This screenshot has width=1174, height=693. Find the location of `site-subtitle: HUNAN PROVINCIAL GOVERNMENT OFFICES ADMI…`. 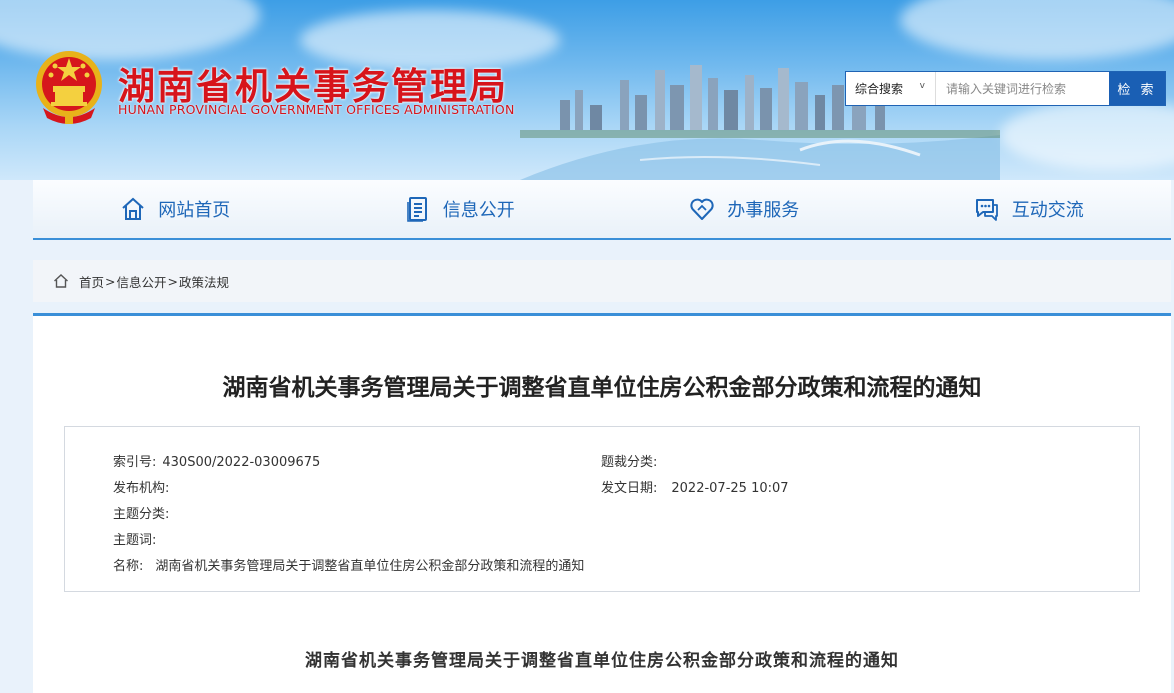

site-subtitle: HUNAN PROVINCIAL GOVERNMENT OFFICES ADMI… is located at coordinates (316, 109).